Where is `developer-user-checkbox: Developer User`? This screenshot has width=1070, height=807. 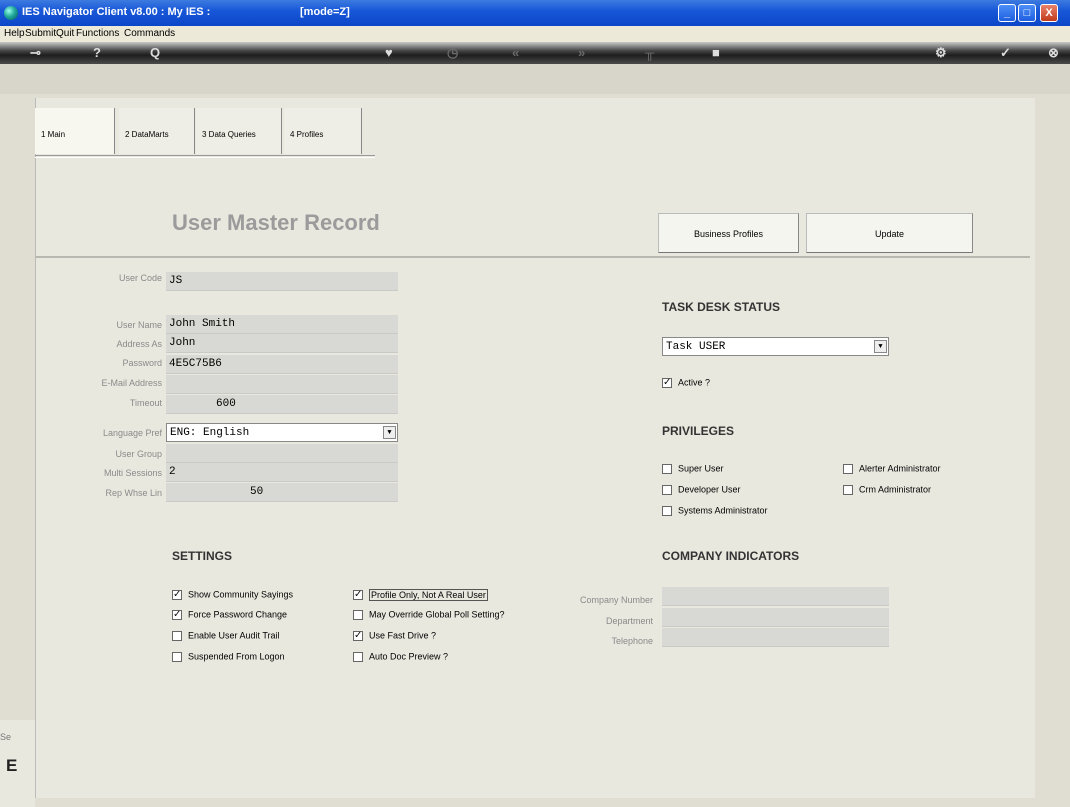 developer-user-checkbox: Developer User is located at coordinates (701, 491).